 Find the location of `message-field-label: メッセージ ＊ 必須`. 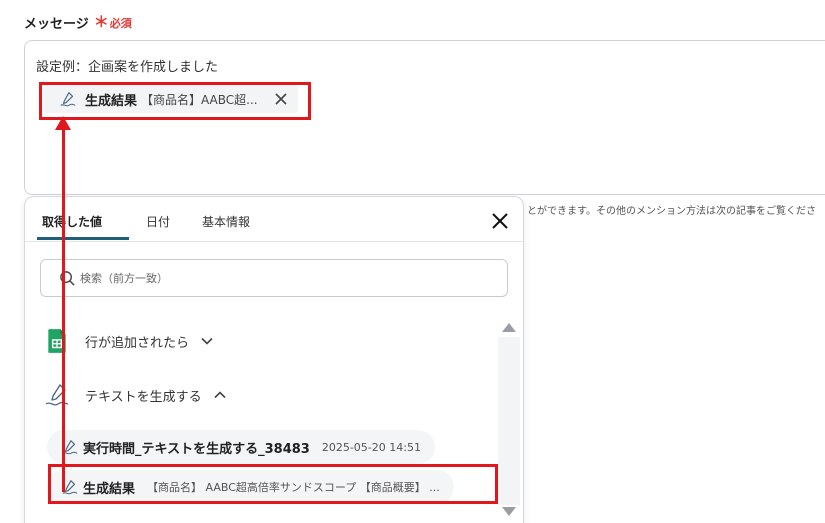

message-field-label: メッセージ ＊ 必須 is located at coordinates (78, 23).